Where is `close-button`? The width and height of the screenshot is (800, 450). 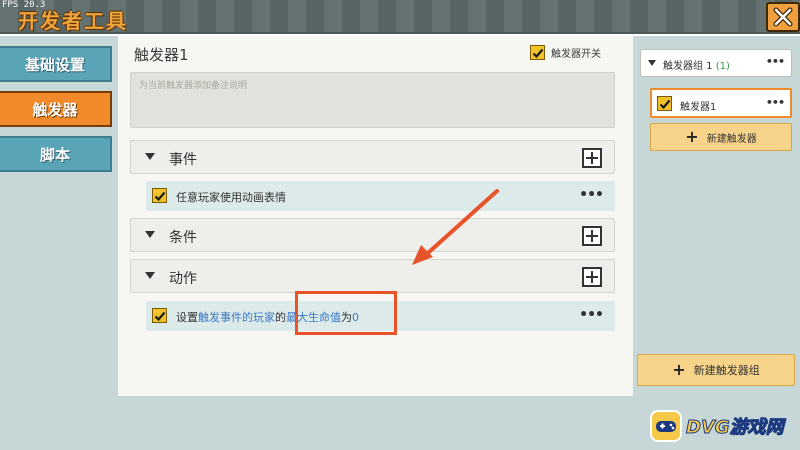 close-button is located at coordinates (783, 17).